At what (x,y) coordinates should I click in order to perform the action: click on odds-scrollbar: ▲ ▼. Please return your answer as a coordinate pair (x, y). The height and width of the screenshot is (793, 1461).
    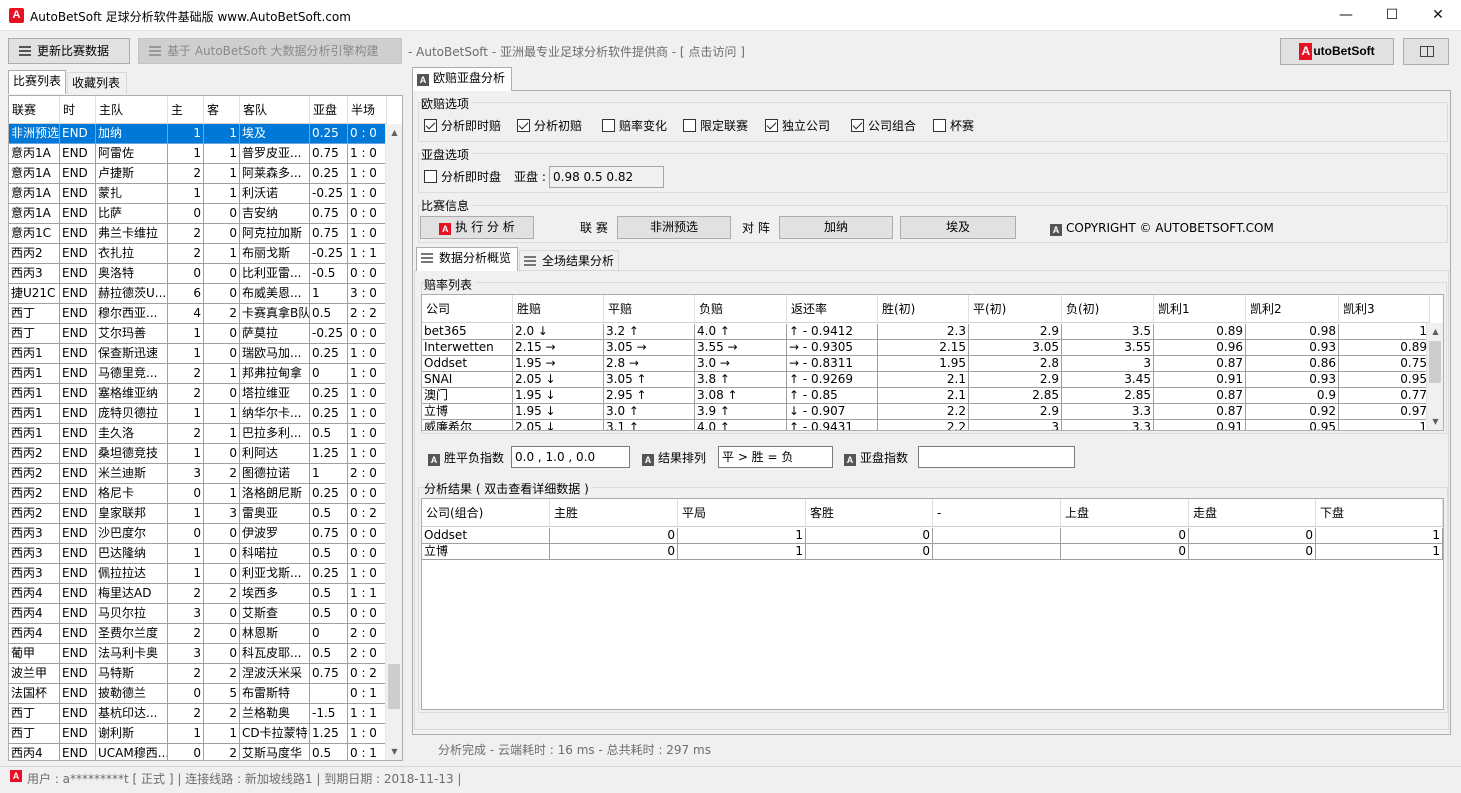
    Looking at the image, I should click on (1434, 376).